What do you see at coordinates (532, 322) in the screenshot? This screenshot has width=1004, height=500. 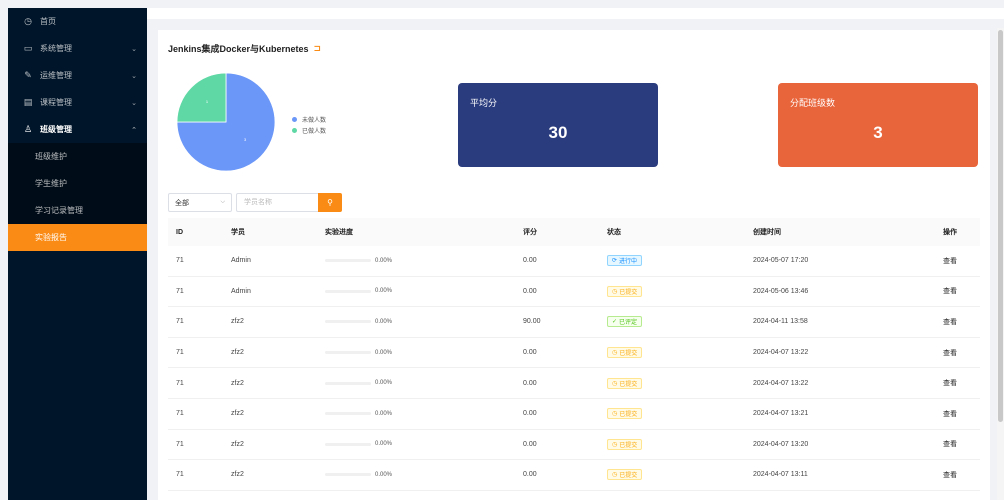 I see `cell-score: 90.00` at bounding box center [532, 322].